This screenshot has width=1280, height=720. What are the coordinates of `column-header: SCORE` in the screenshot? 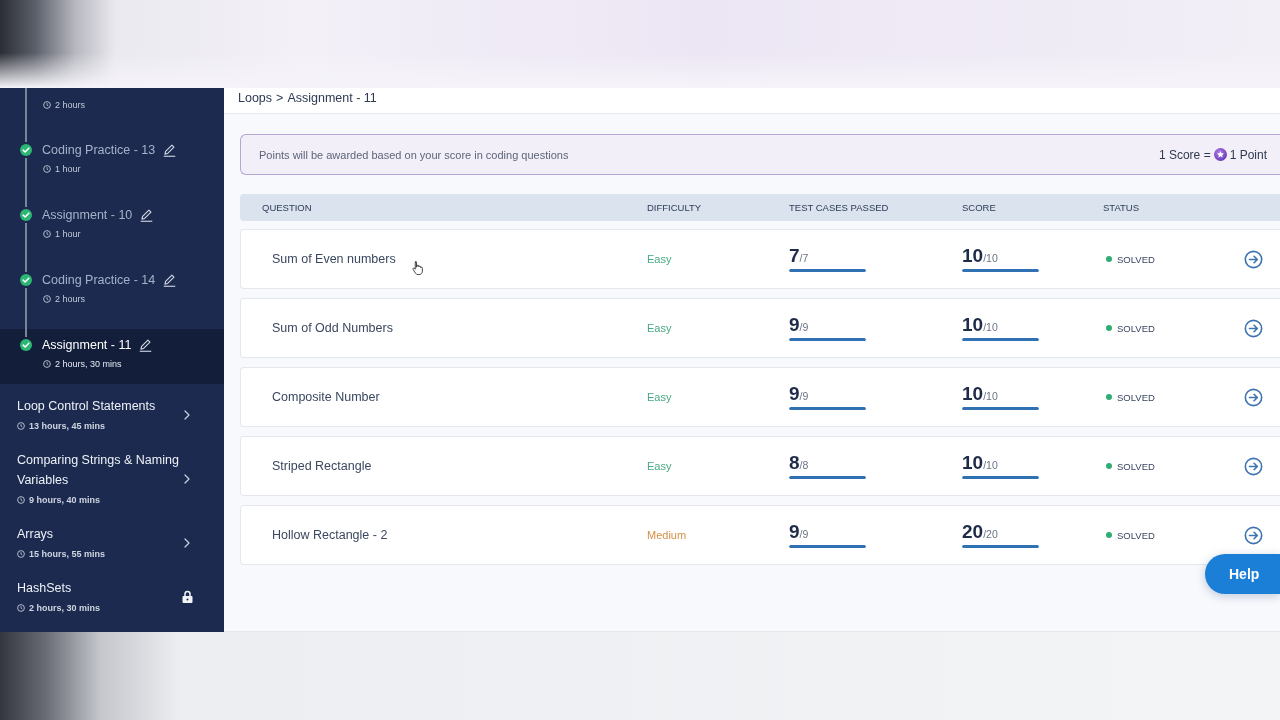 It's located at (979, 207).